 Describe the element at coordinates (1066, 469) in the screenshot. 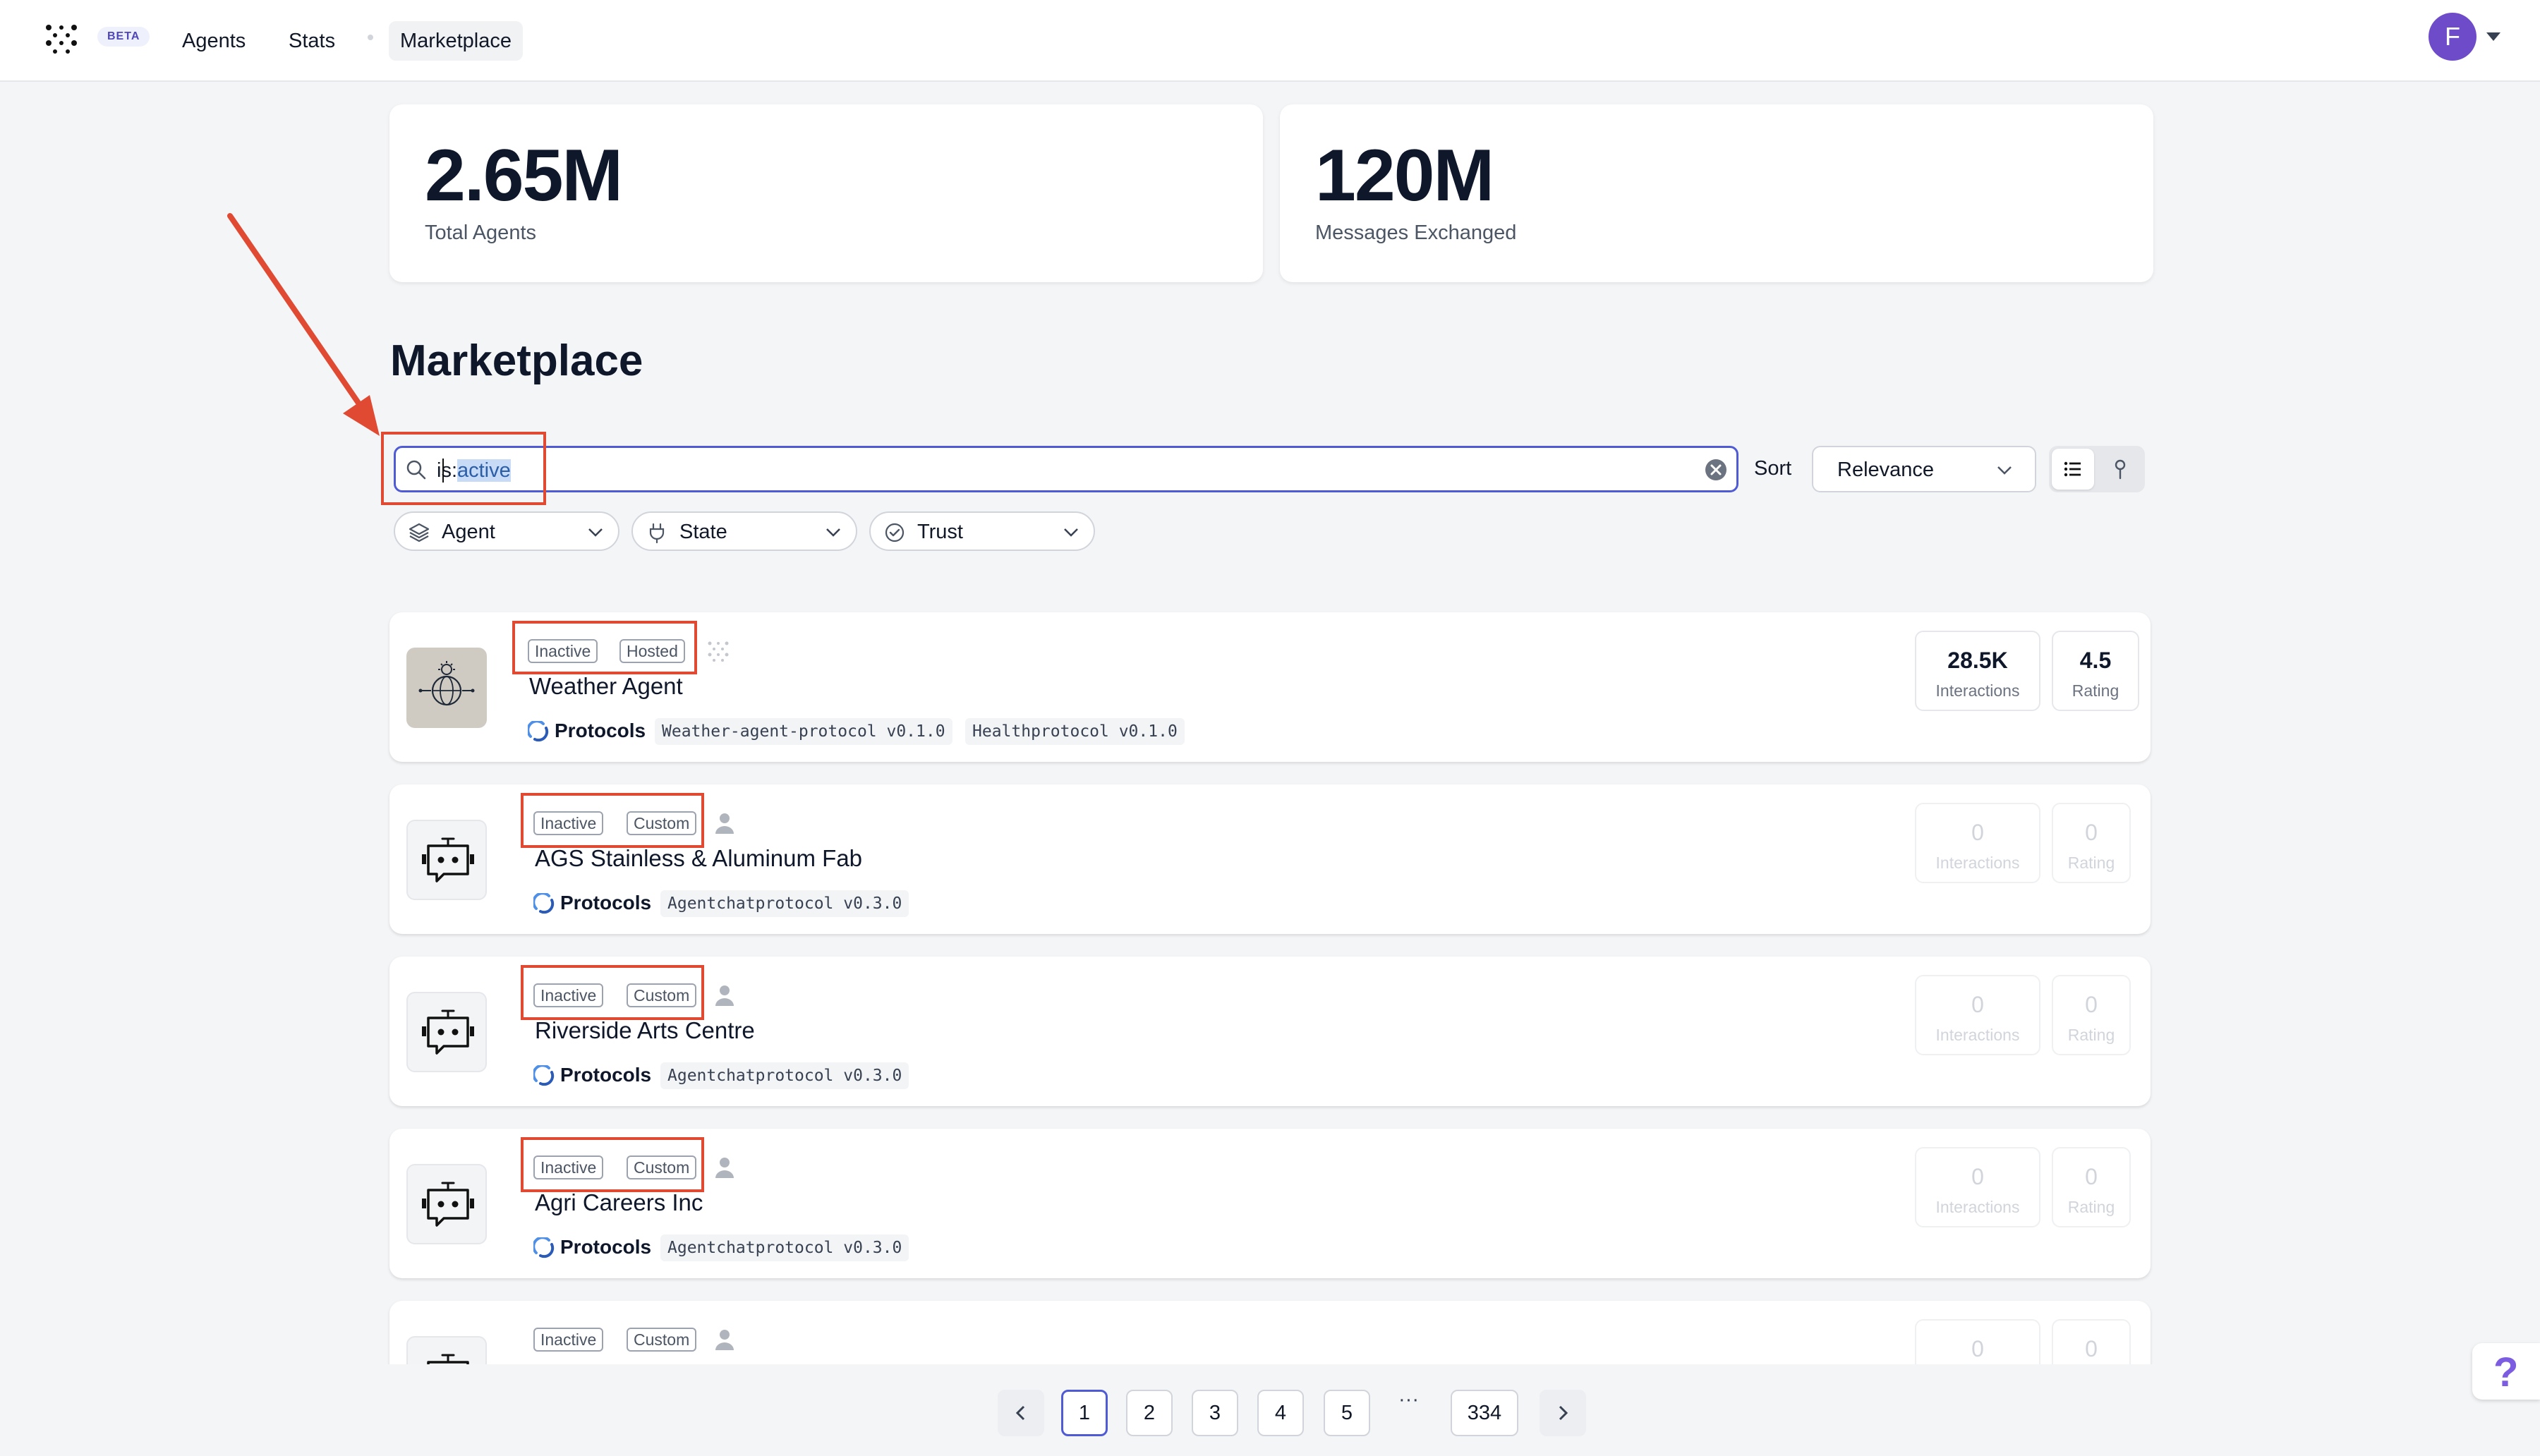

I see `search-input: is:active` at that location.